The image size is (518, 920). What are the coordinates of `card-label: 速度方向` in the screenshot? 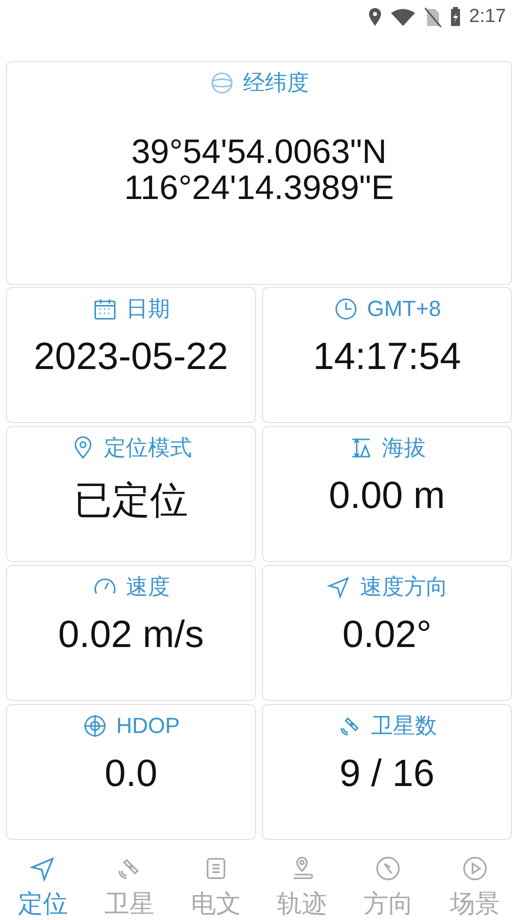 It's located at (404, 587).